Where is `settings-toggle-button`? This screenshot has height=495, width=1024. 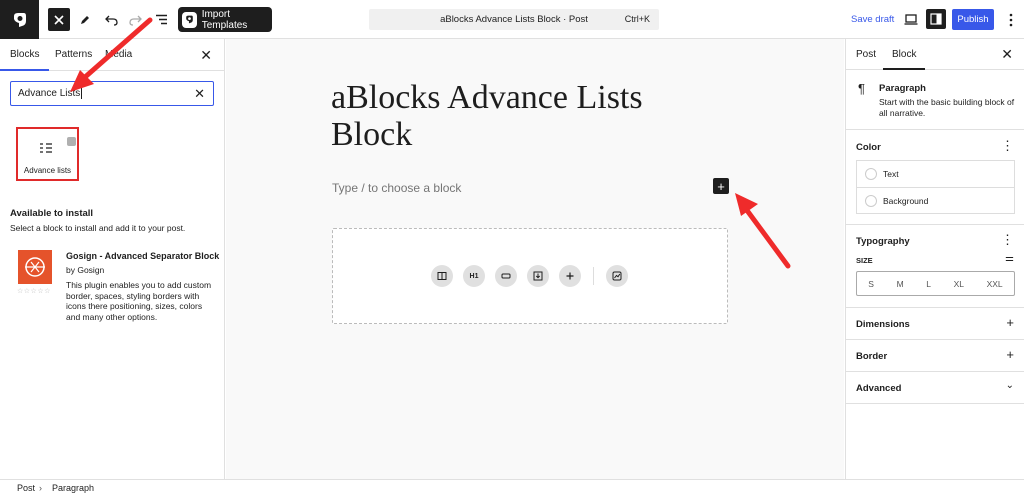 settings-toggle-button is located at coordinates (936, 19).